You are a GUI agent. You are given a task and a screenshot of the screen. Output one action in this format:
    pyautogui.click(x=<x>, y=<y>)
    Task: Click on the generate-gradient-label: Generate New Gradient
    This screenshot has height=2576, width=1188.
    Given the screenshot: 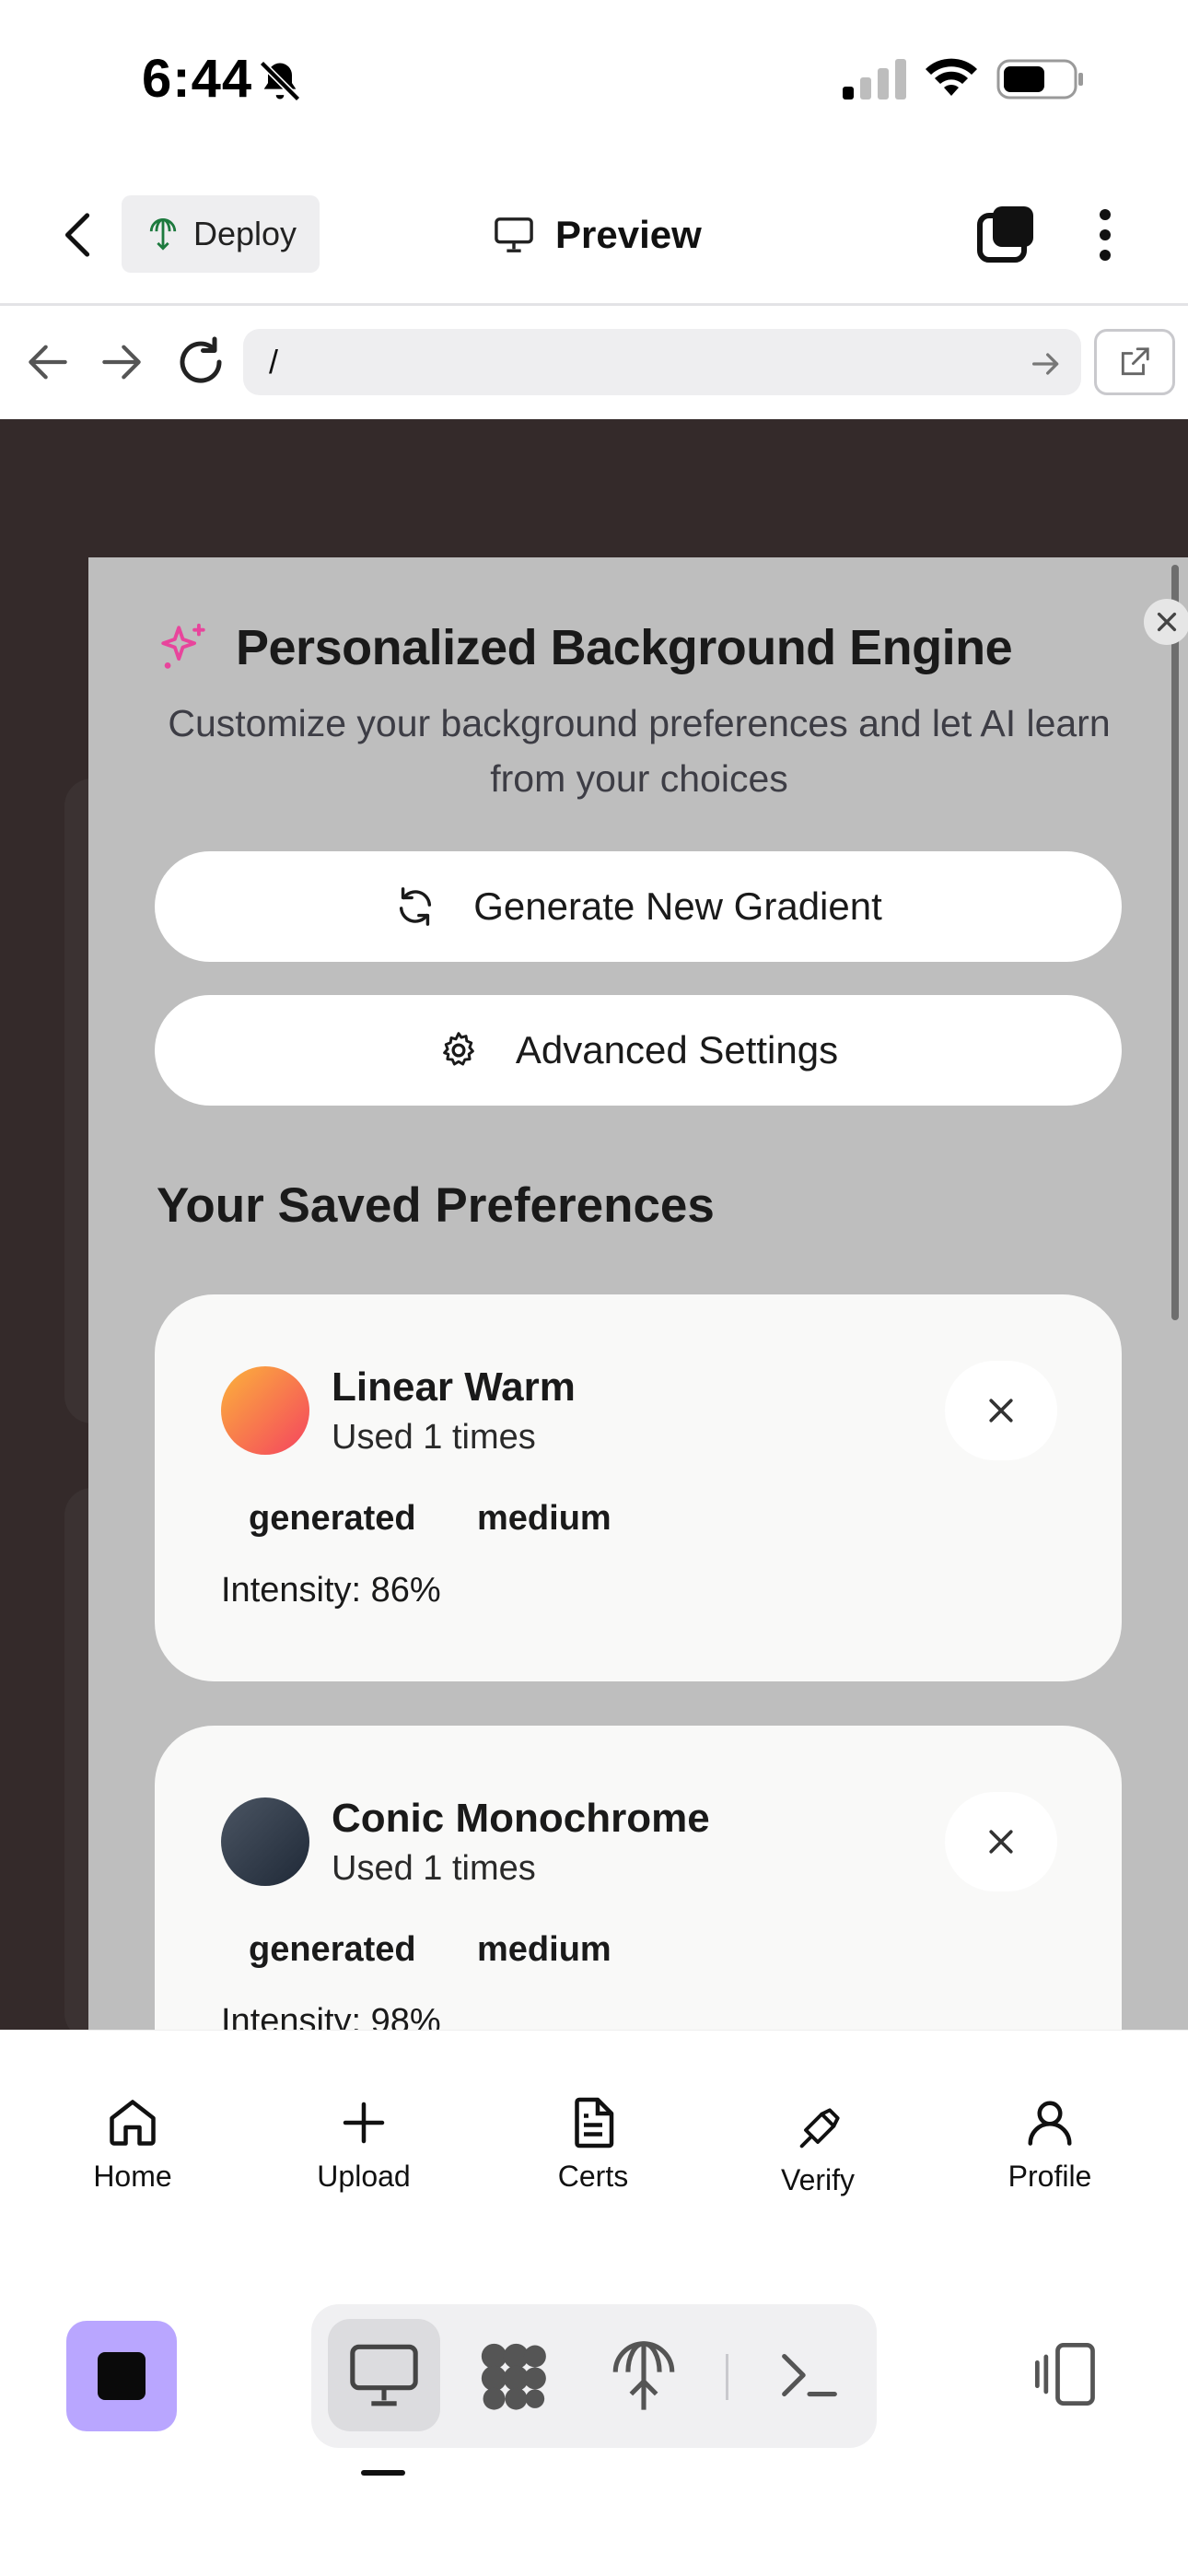 What is the action you would take?
    pyautogui.click(x=677, y=906)
    